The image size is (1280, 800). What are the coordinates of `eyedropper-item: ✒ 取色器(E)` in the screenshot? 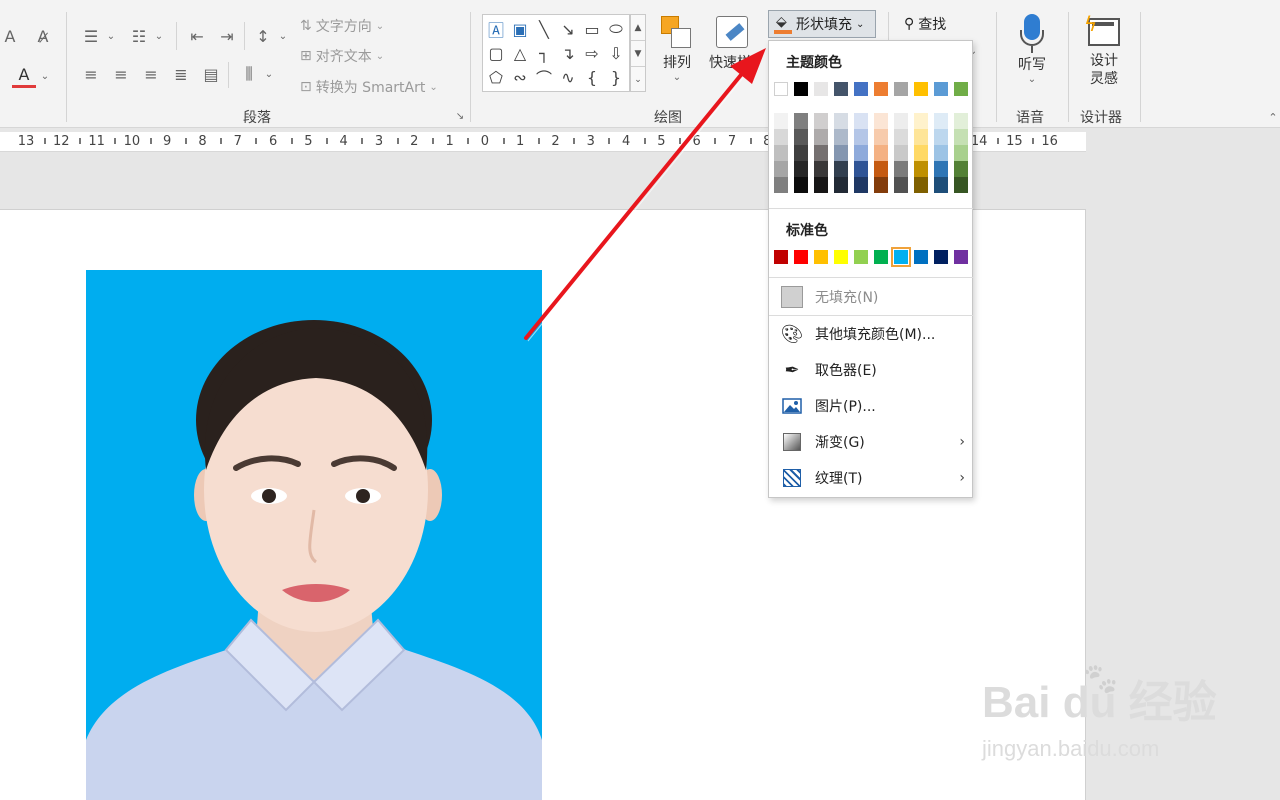 It's located at (871, 370).